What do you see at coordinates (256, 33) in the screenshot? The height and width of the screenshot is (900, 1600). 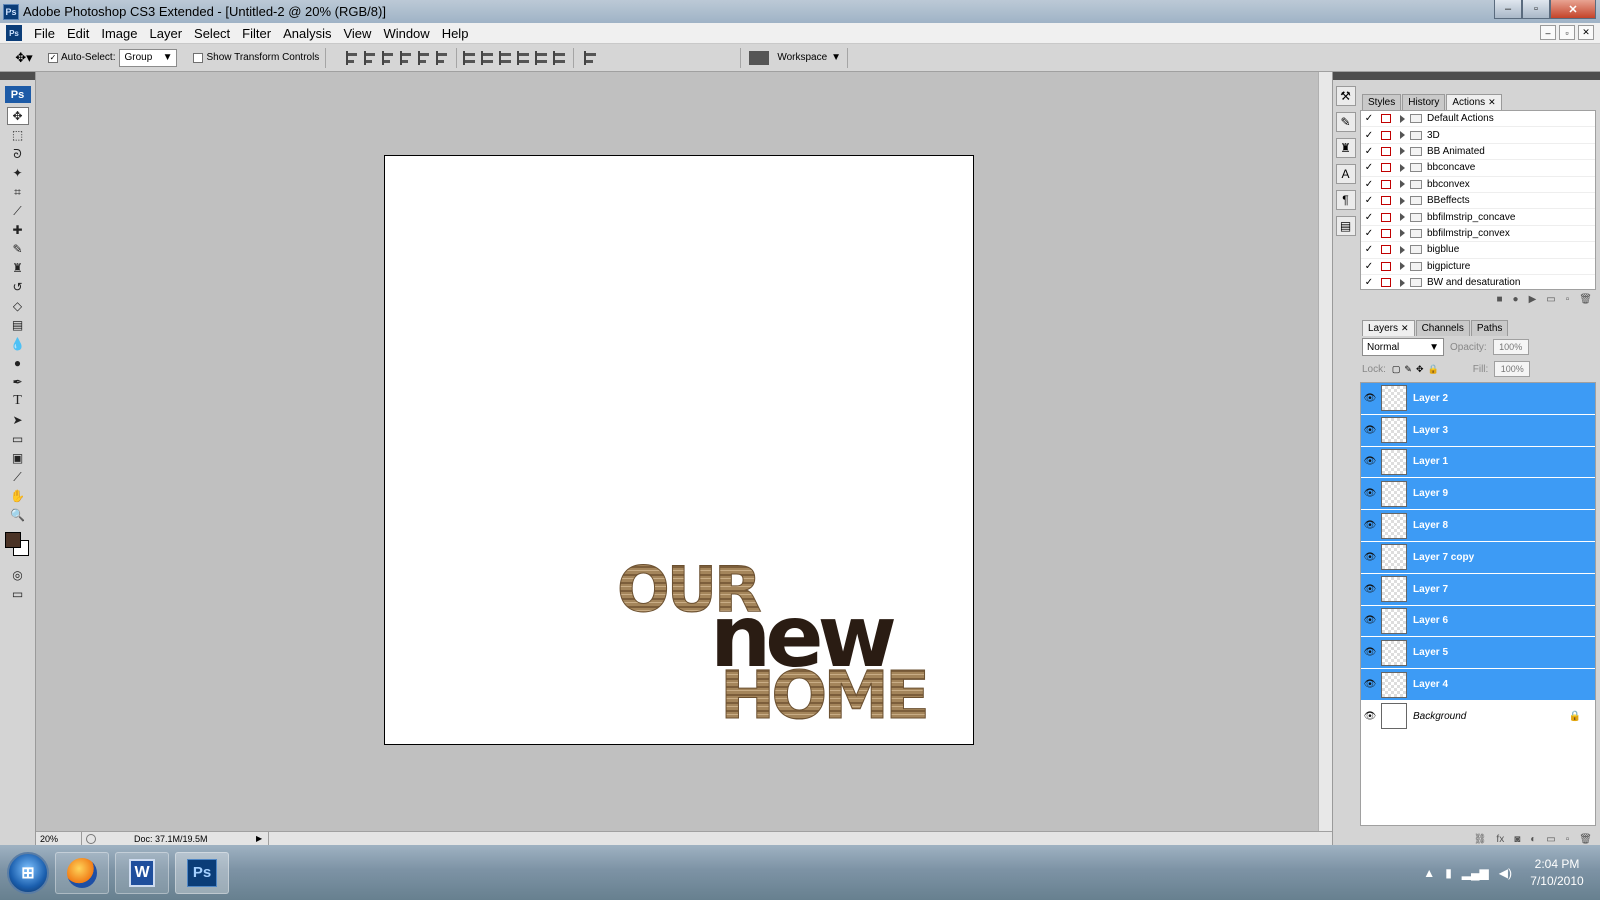 I see `menu-filter: Filter` at bounding box center [256, 33].